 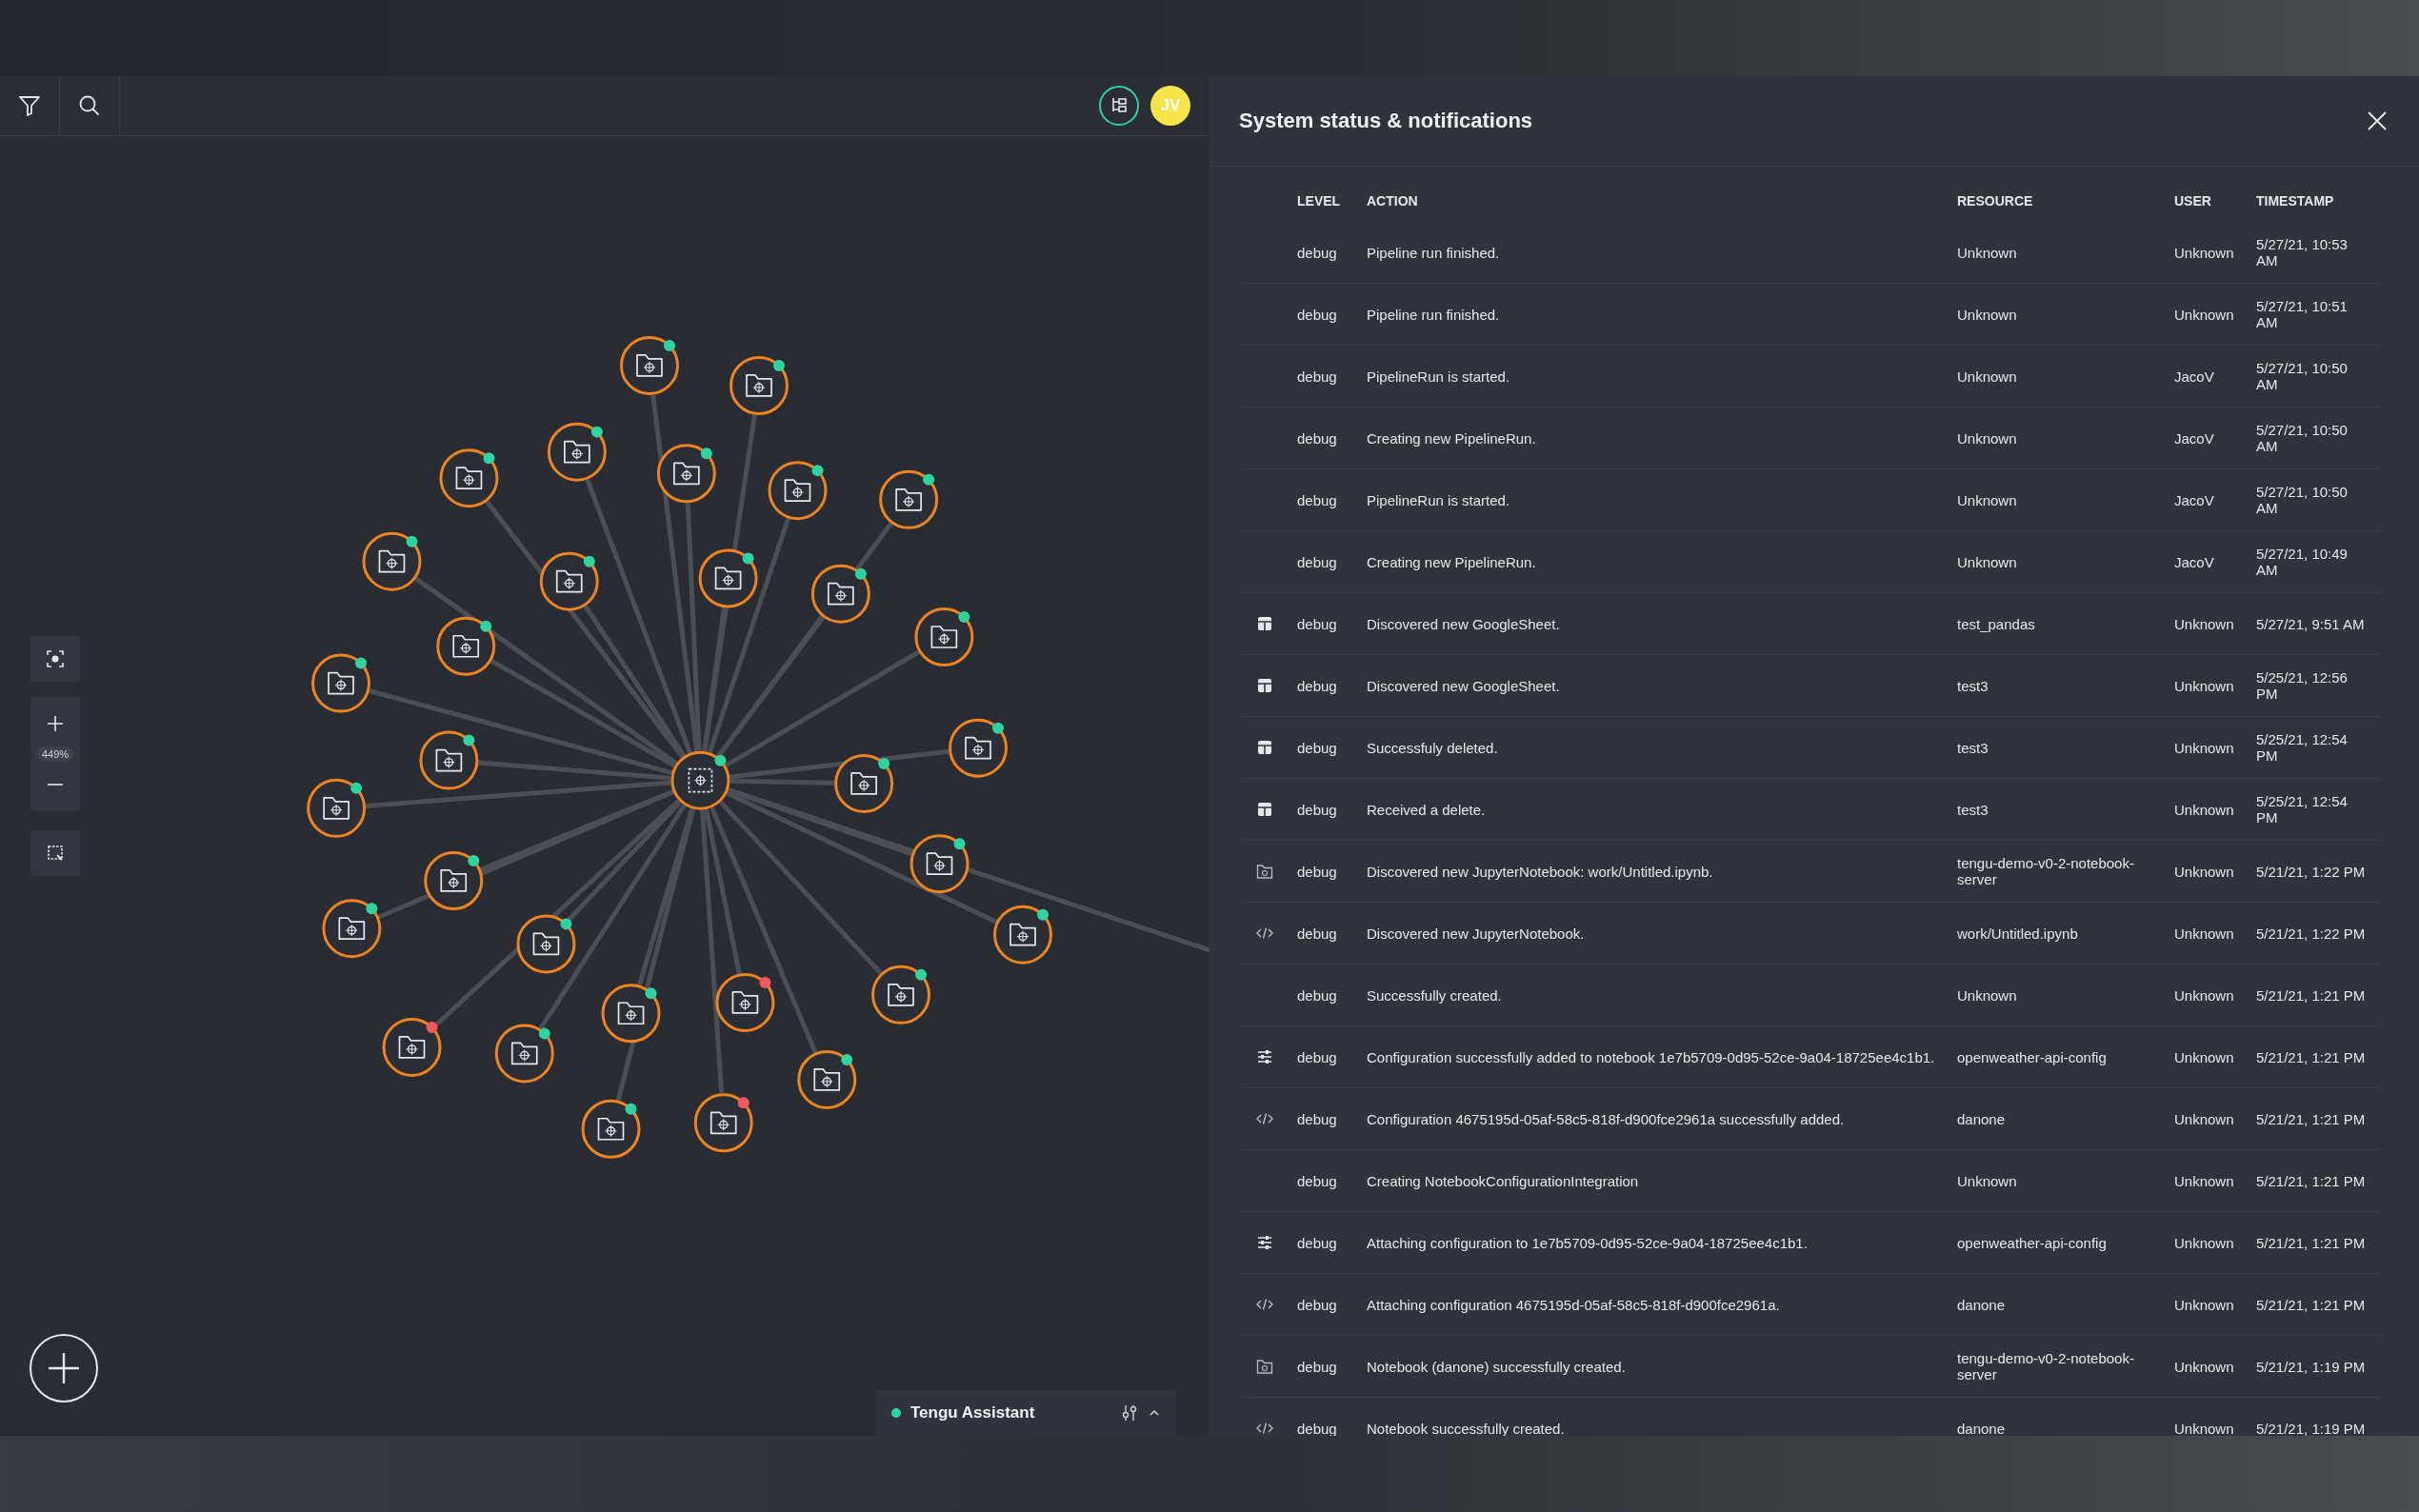 What do you see at coordinates (1476, 933) in the screenshot?
I see `action-text: Discovered new JupyterNotebook.` at bounding box center [1476, 933].